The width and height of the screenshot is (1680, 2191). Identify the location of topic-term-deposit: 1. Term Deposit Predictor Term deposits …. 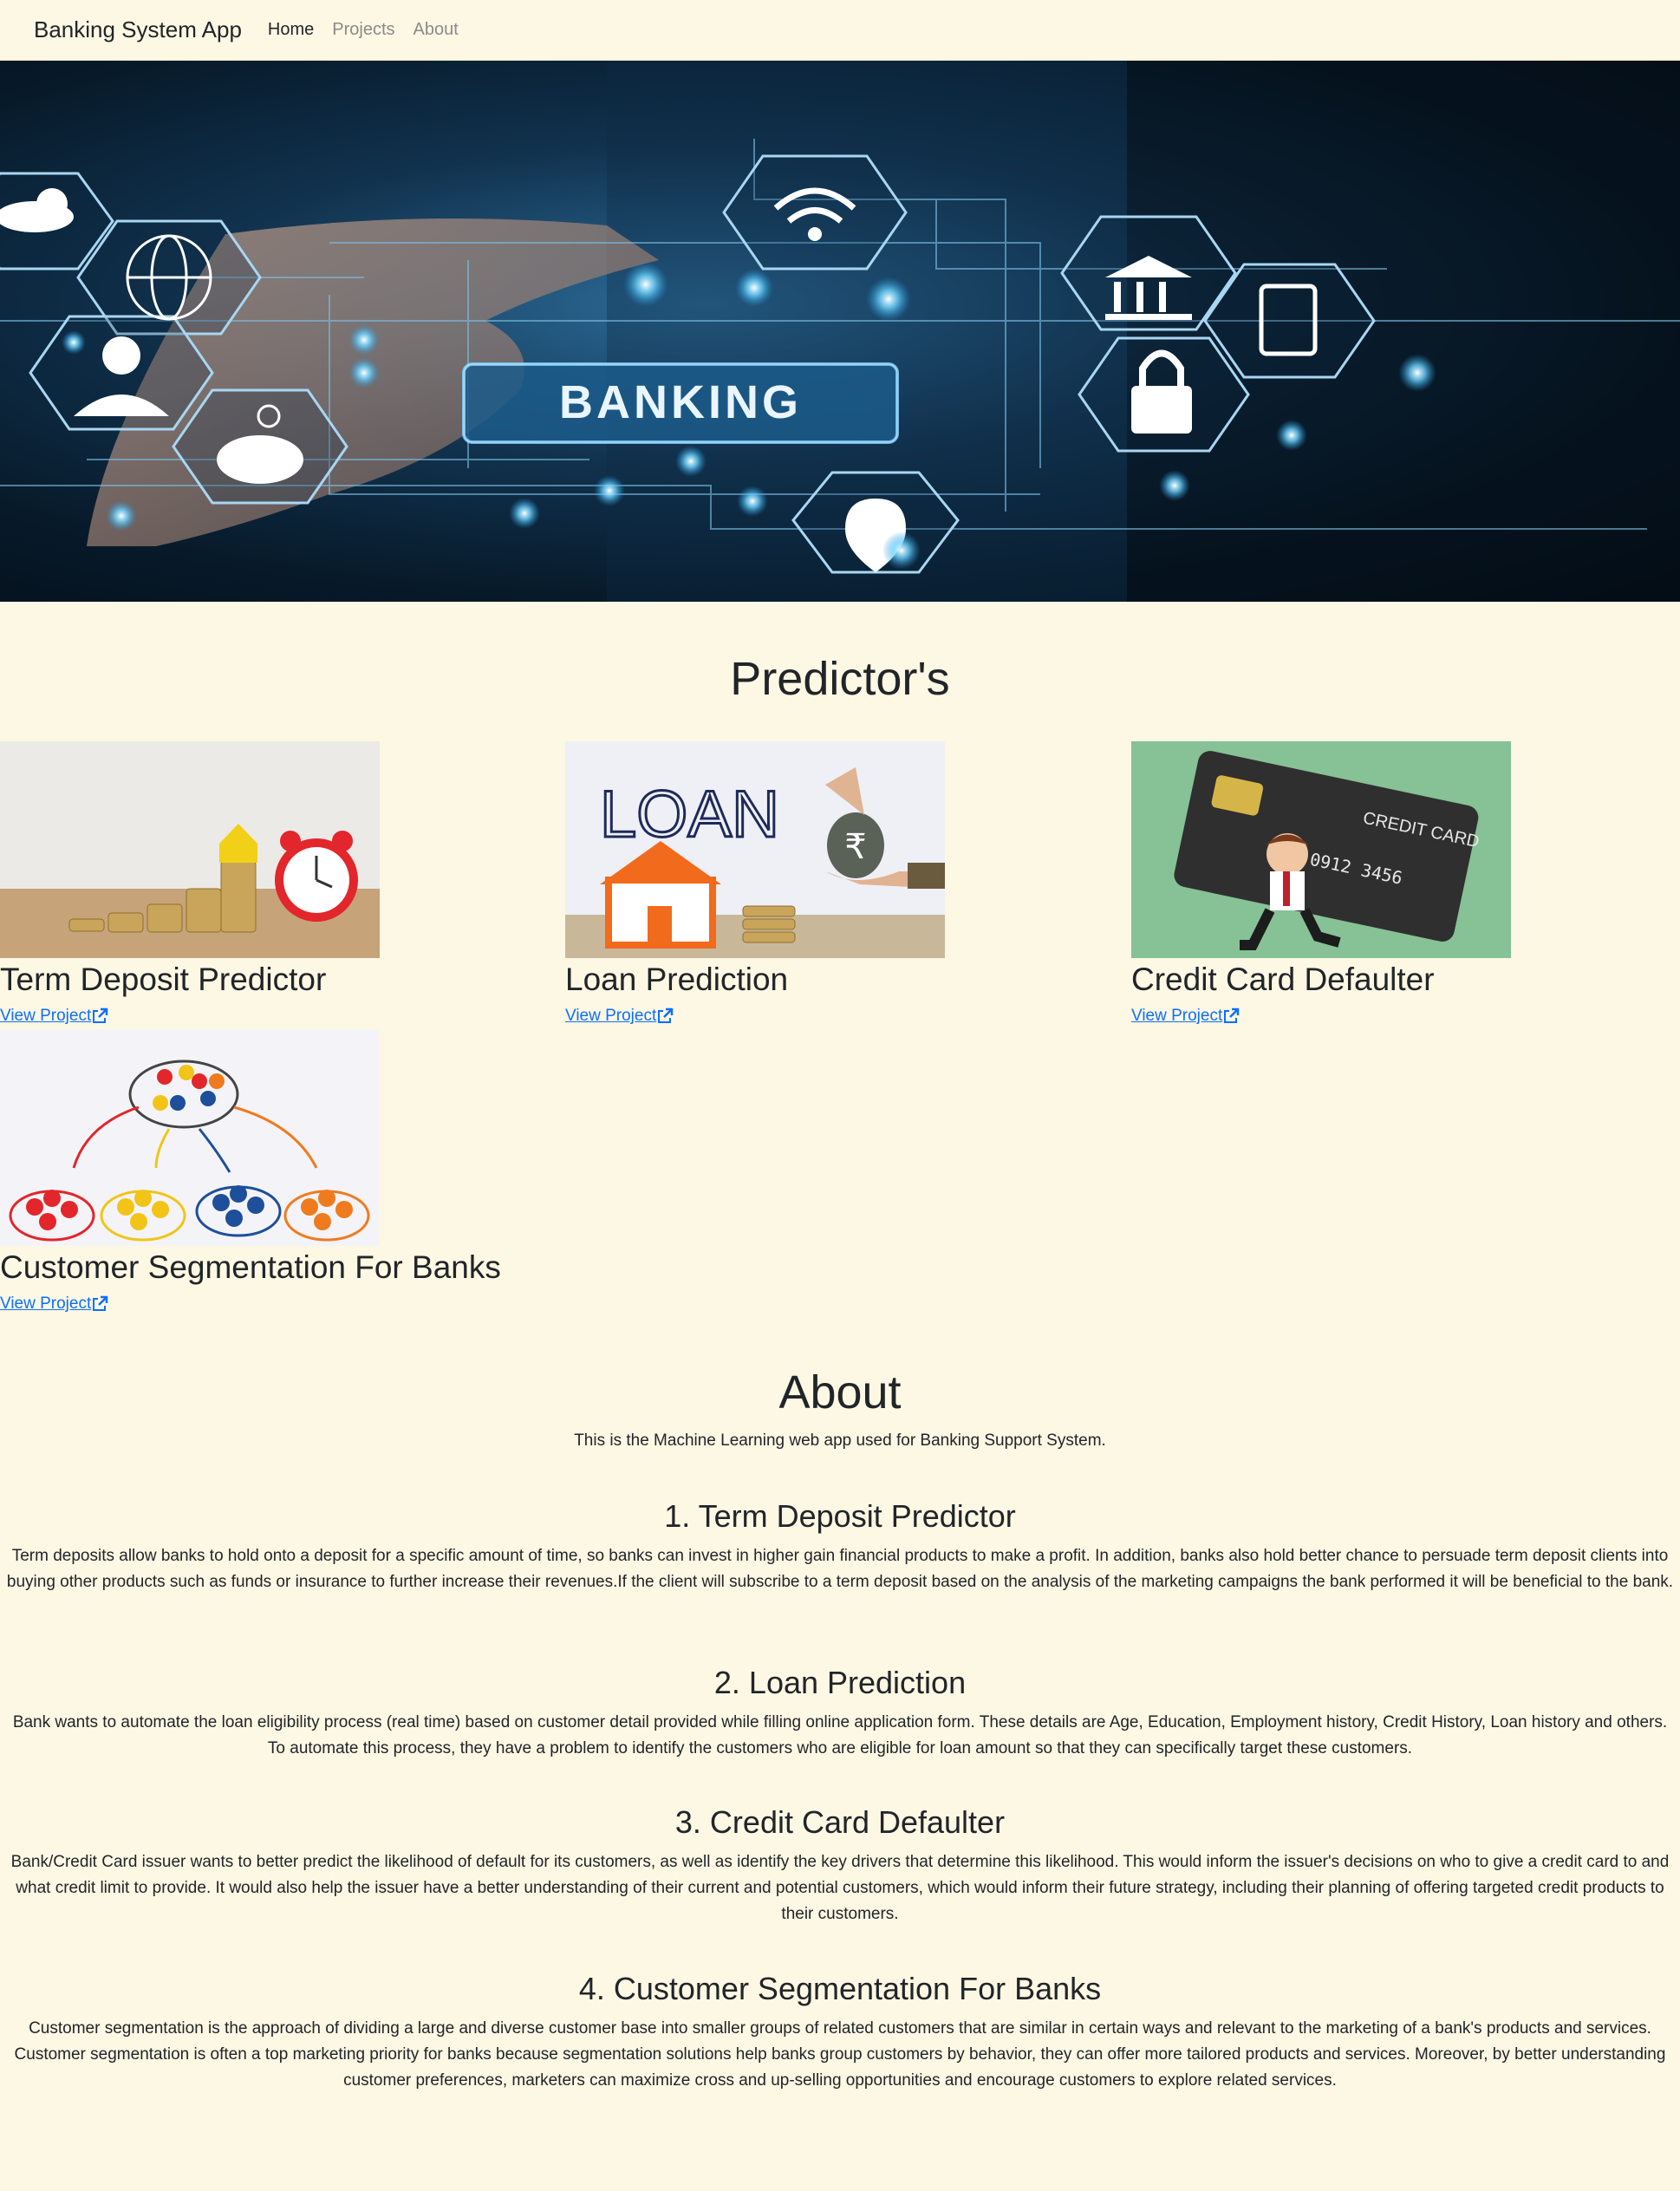
(840, 1547).